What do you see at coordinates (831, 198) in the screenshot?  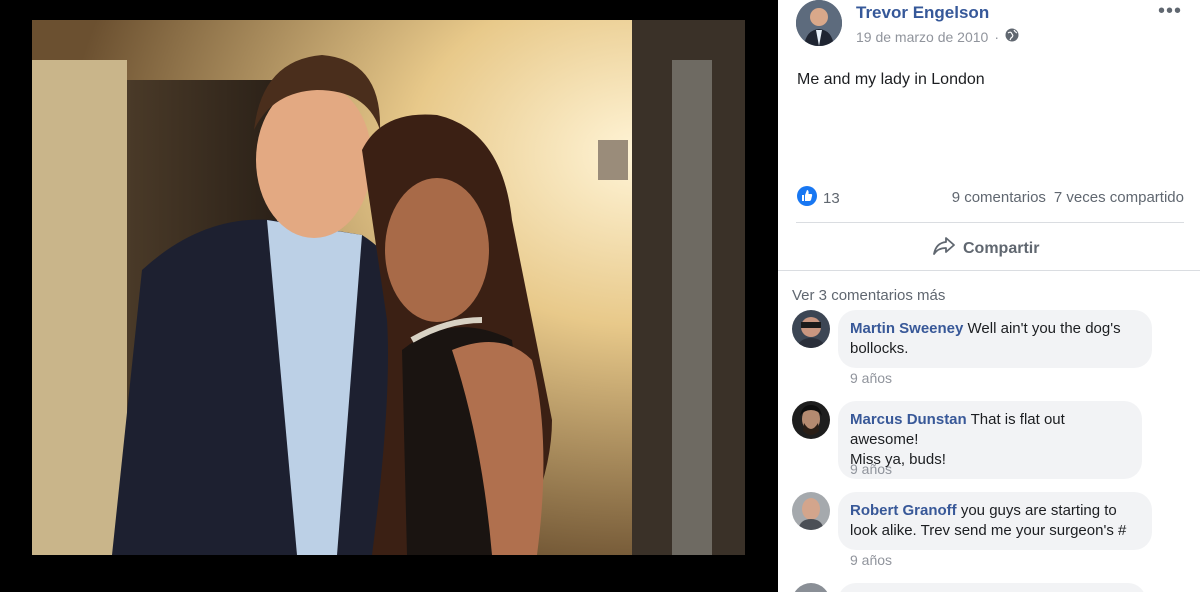 I see `reactions-count: 13` at bounding box center [831, 198].